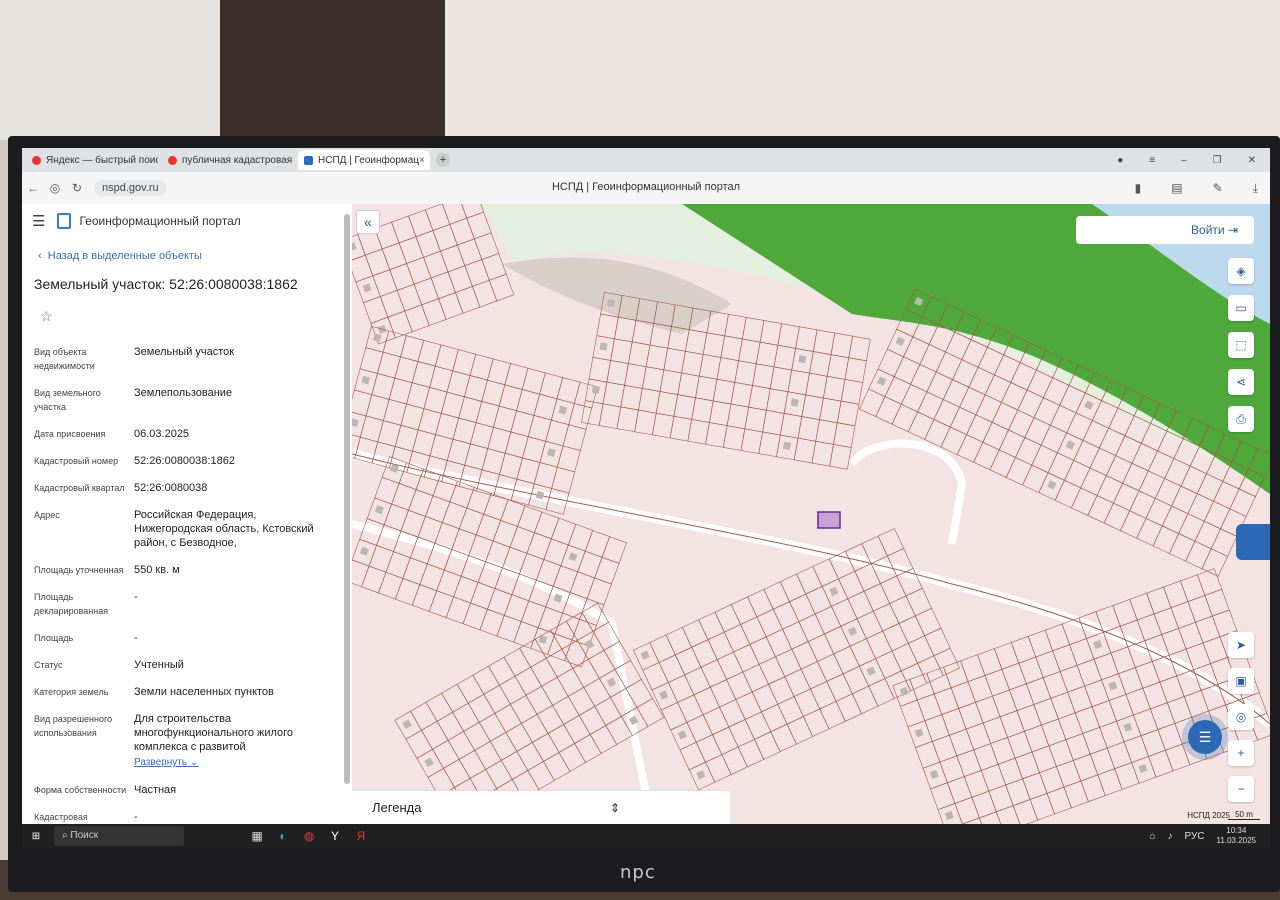  I want to click on expand-link: Развернуть ⌄, so click(229, 763).